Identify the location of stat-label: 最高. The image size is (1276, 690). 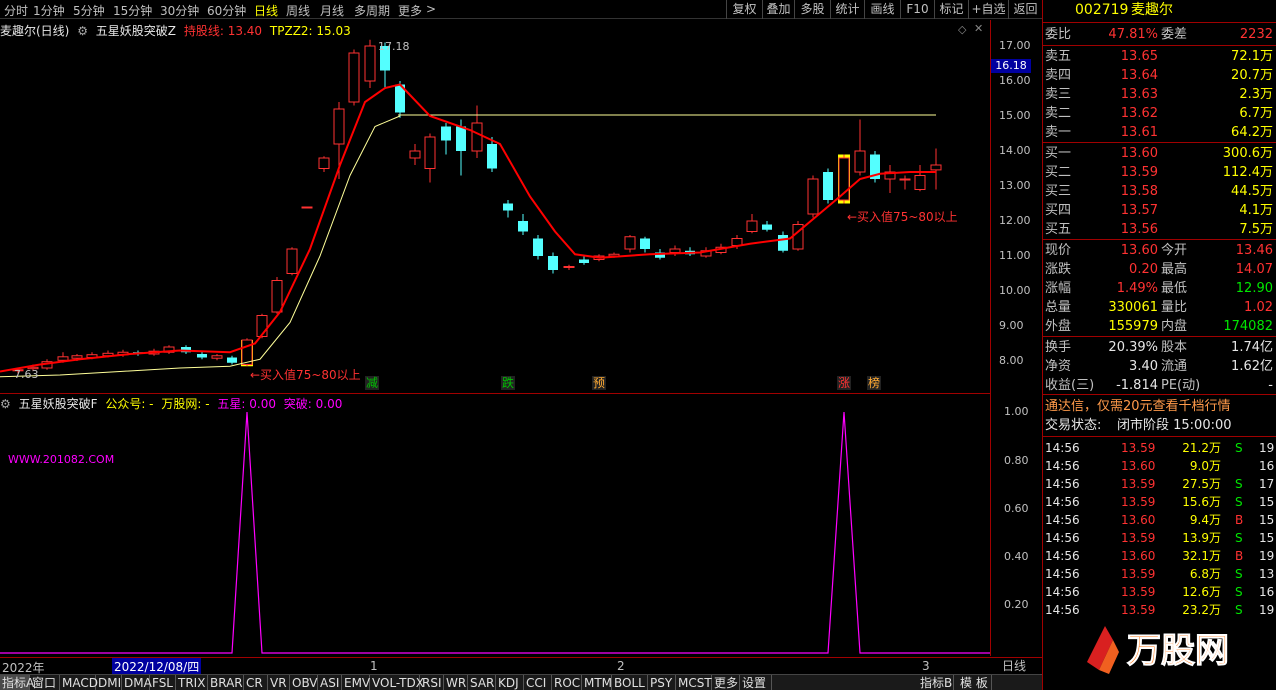
(1174, 269).